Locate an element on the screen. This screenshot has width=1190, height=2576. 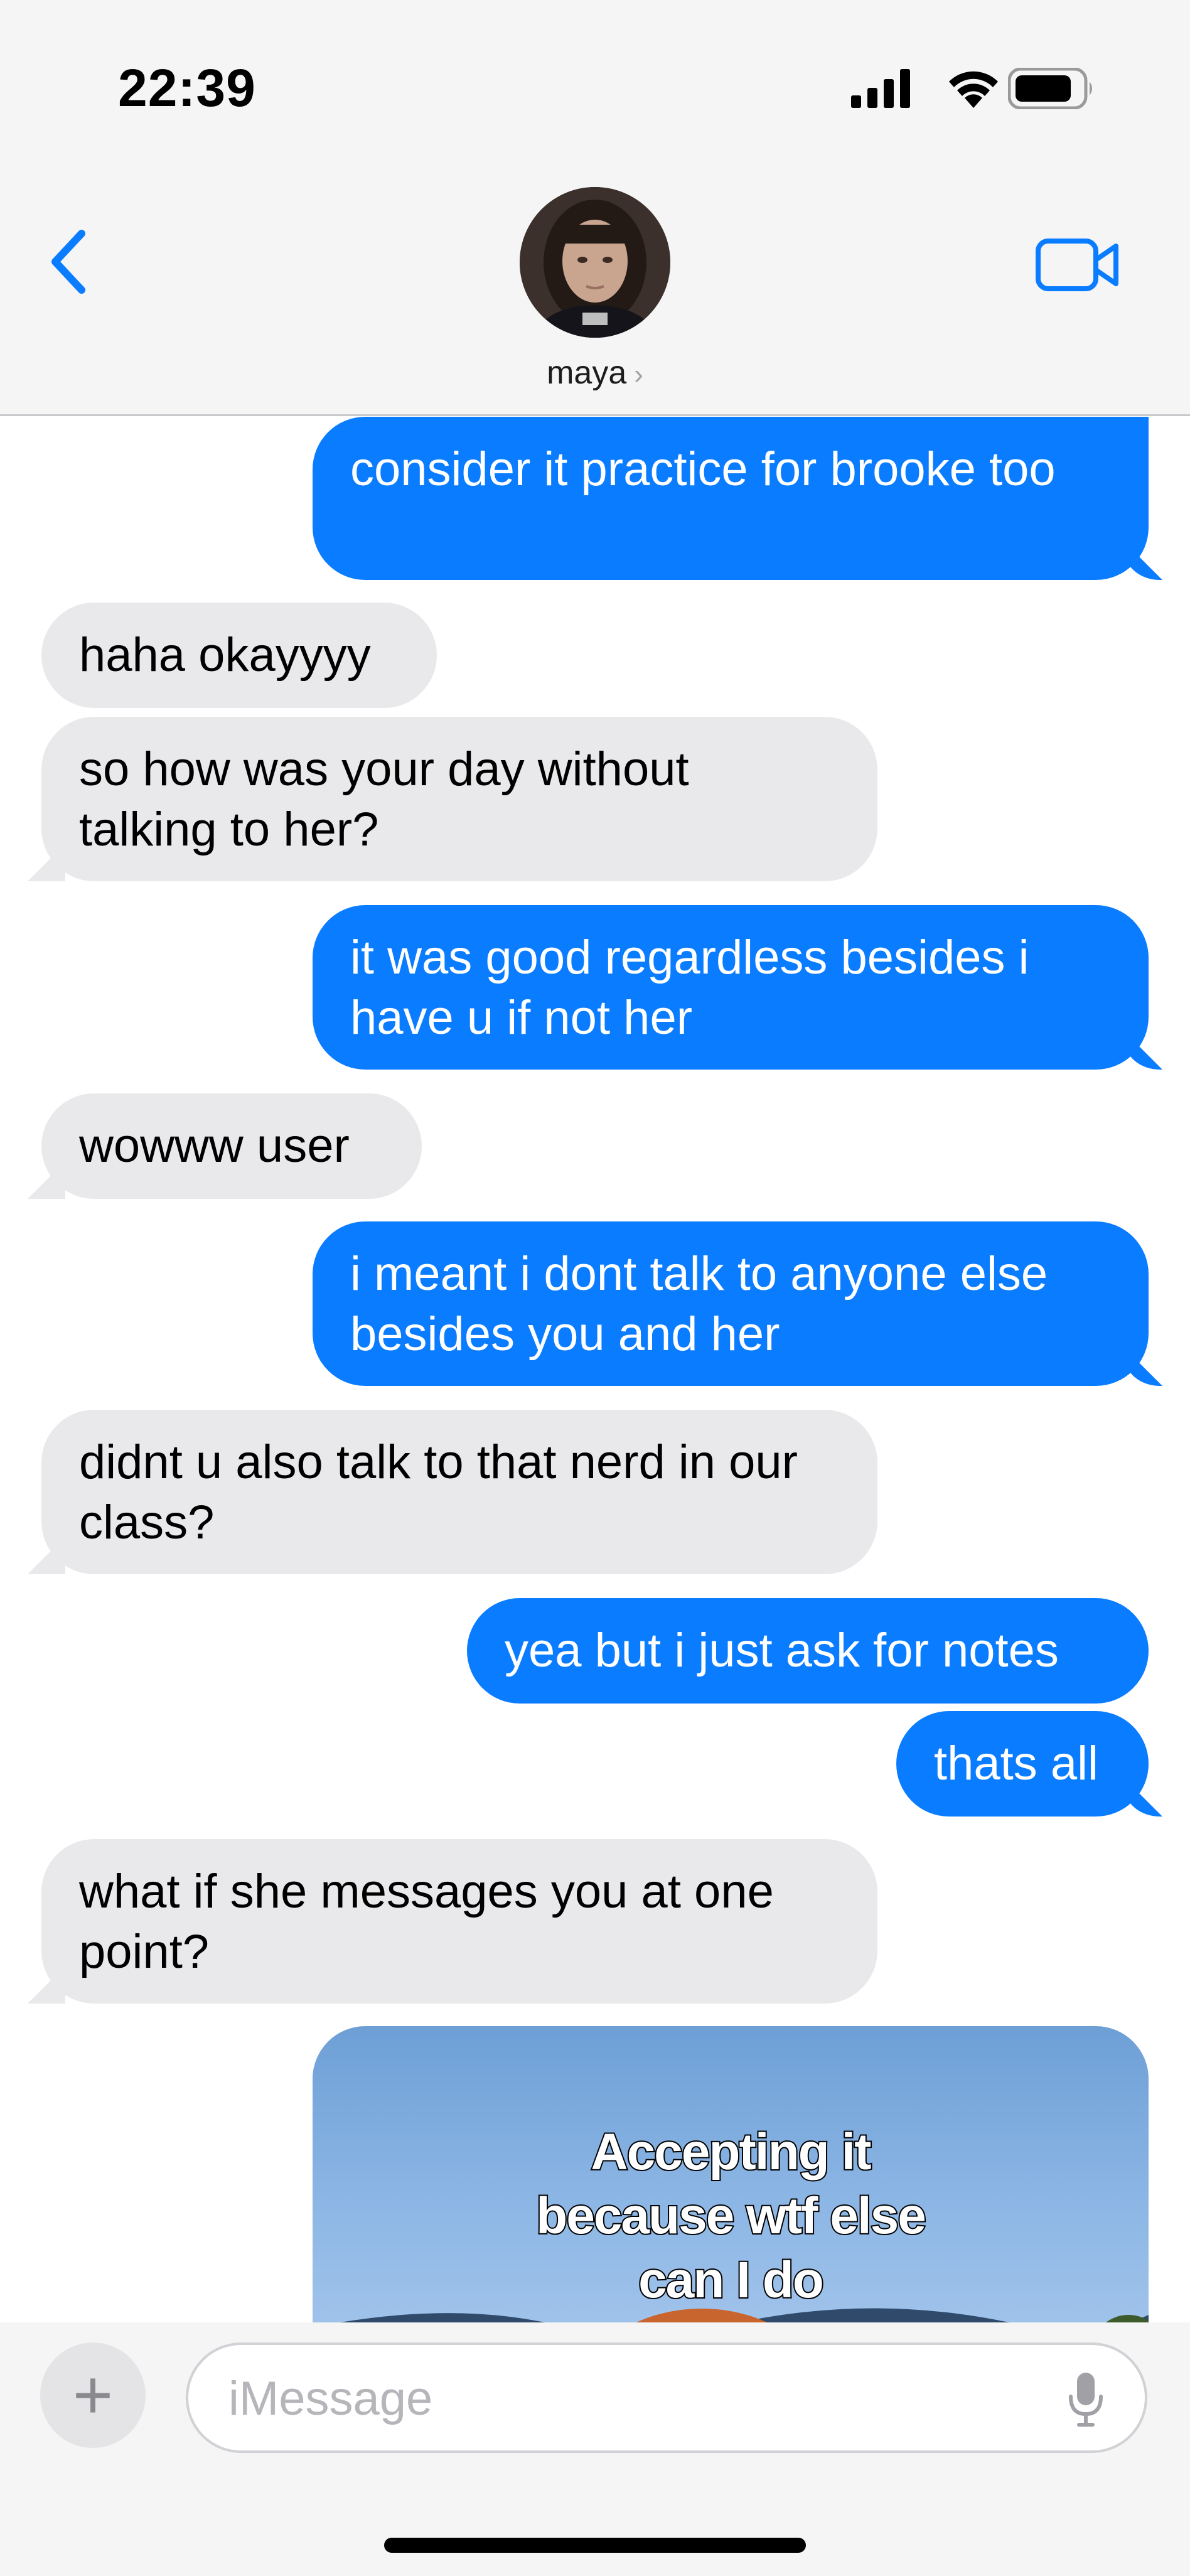
sent-message: consider it practice for brooke too is located at coordinates (731, 498).